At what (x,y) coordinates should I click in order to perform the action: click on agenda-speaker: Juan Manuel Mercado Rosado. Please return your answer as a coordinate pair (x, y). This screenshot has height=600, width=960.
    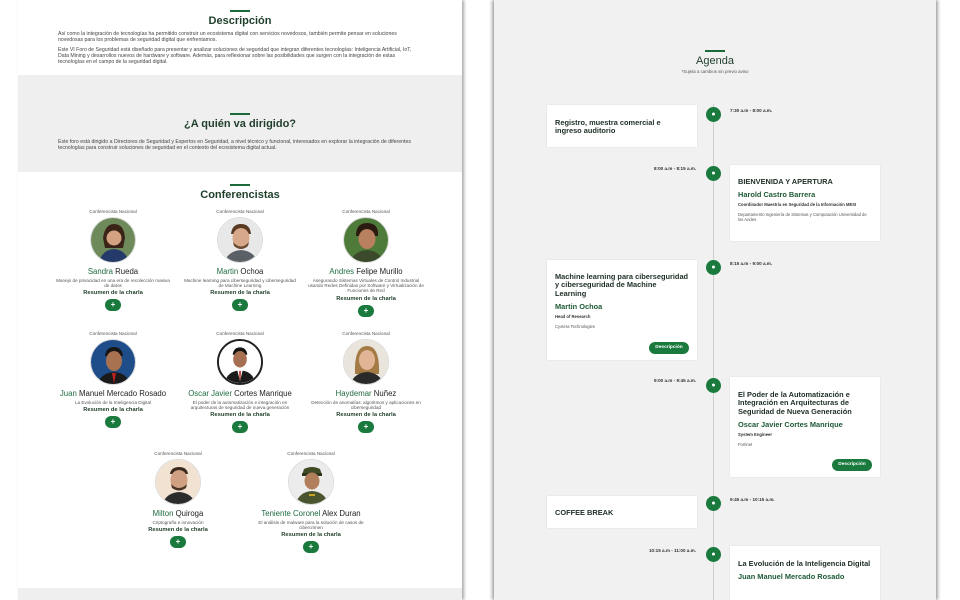
    Looking at the image, I should click on (791, 577).